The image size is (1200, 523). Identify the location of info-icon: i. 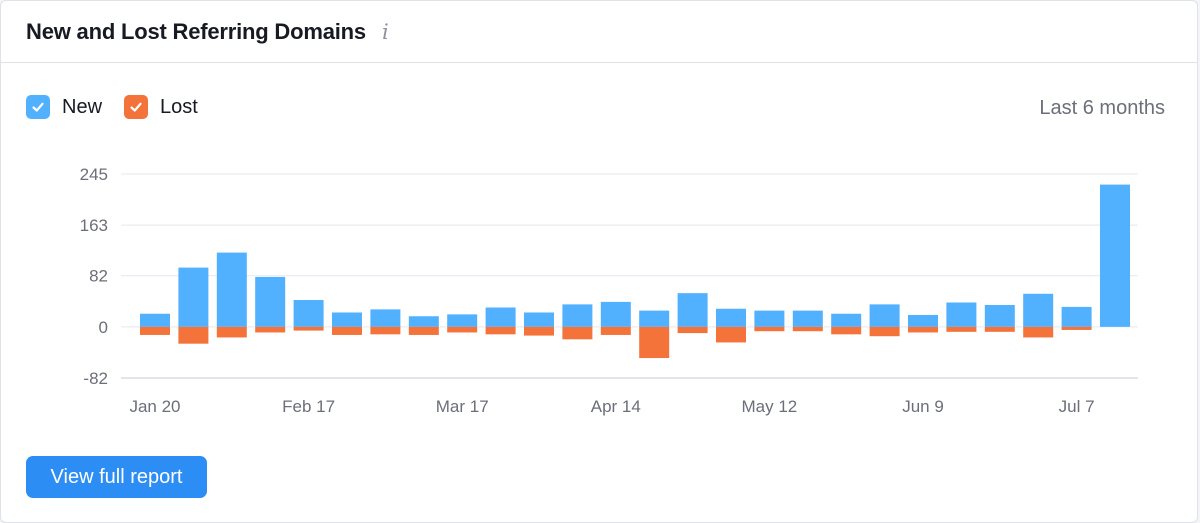
(385, 32).